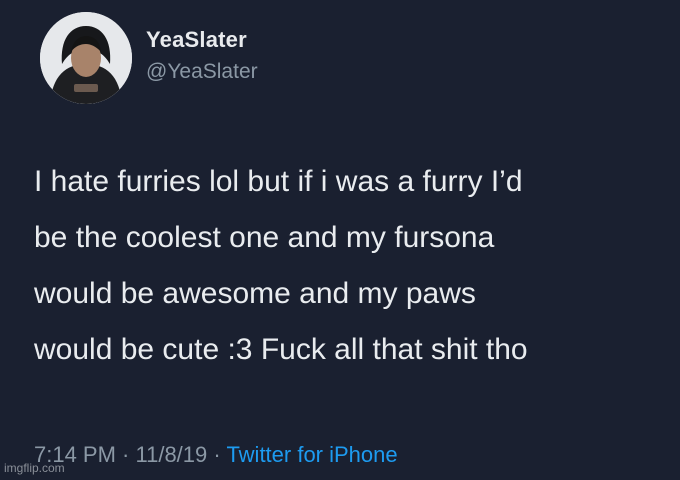  I want to click on tweet-date: 11/8/19, so click(172, 454).